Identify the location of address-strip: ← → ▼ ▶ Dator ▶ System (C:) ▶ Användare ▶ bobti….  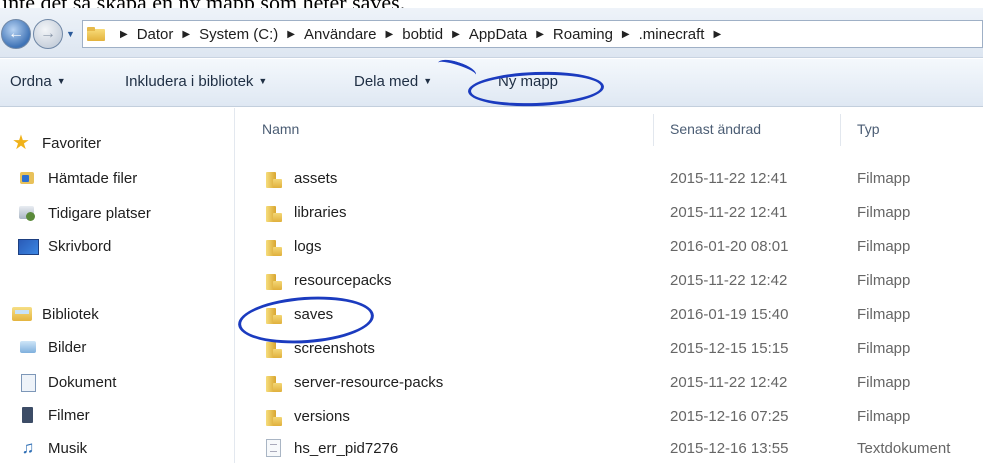
(491, 33).